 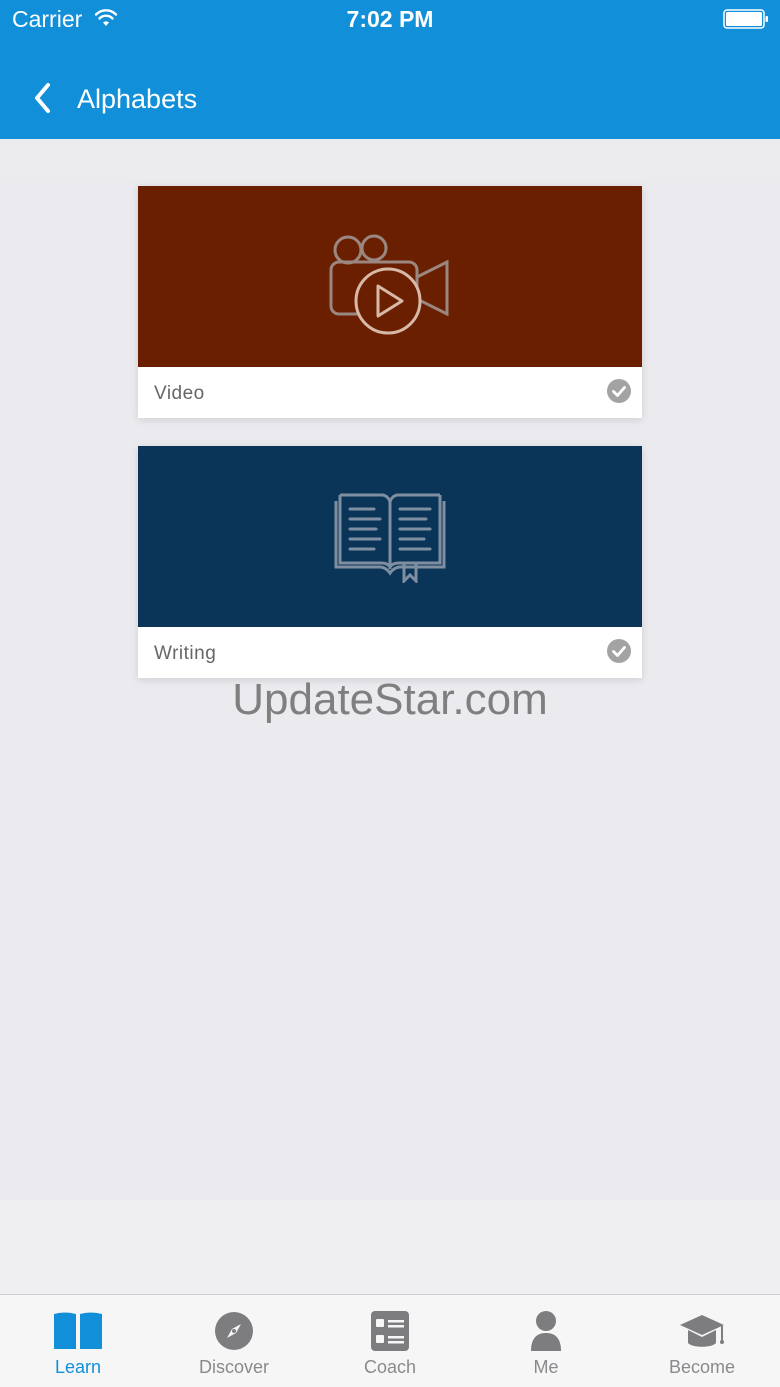 I want to click on tab-discover: Discover, so click(x=234, y=1341).